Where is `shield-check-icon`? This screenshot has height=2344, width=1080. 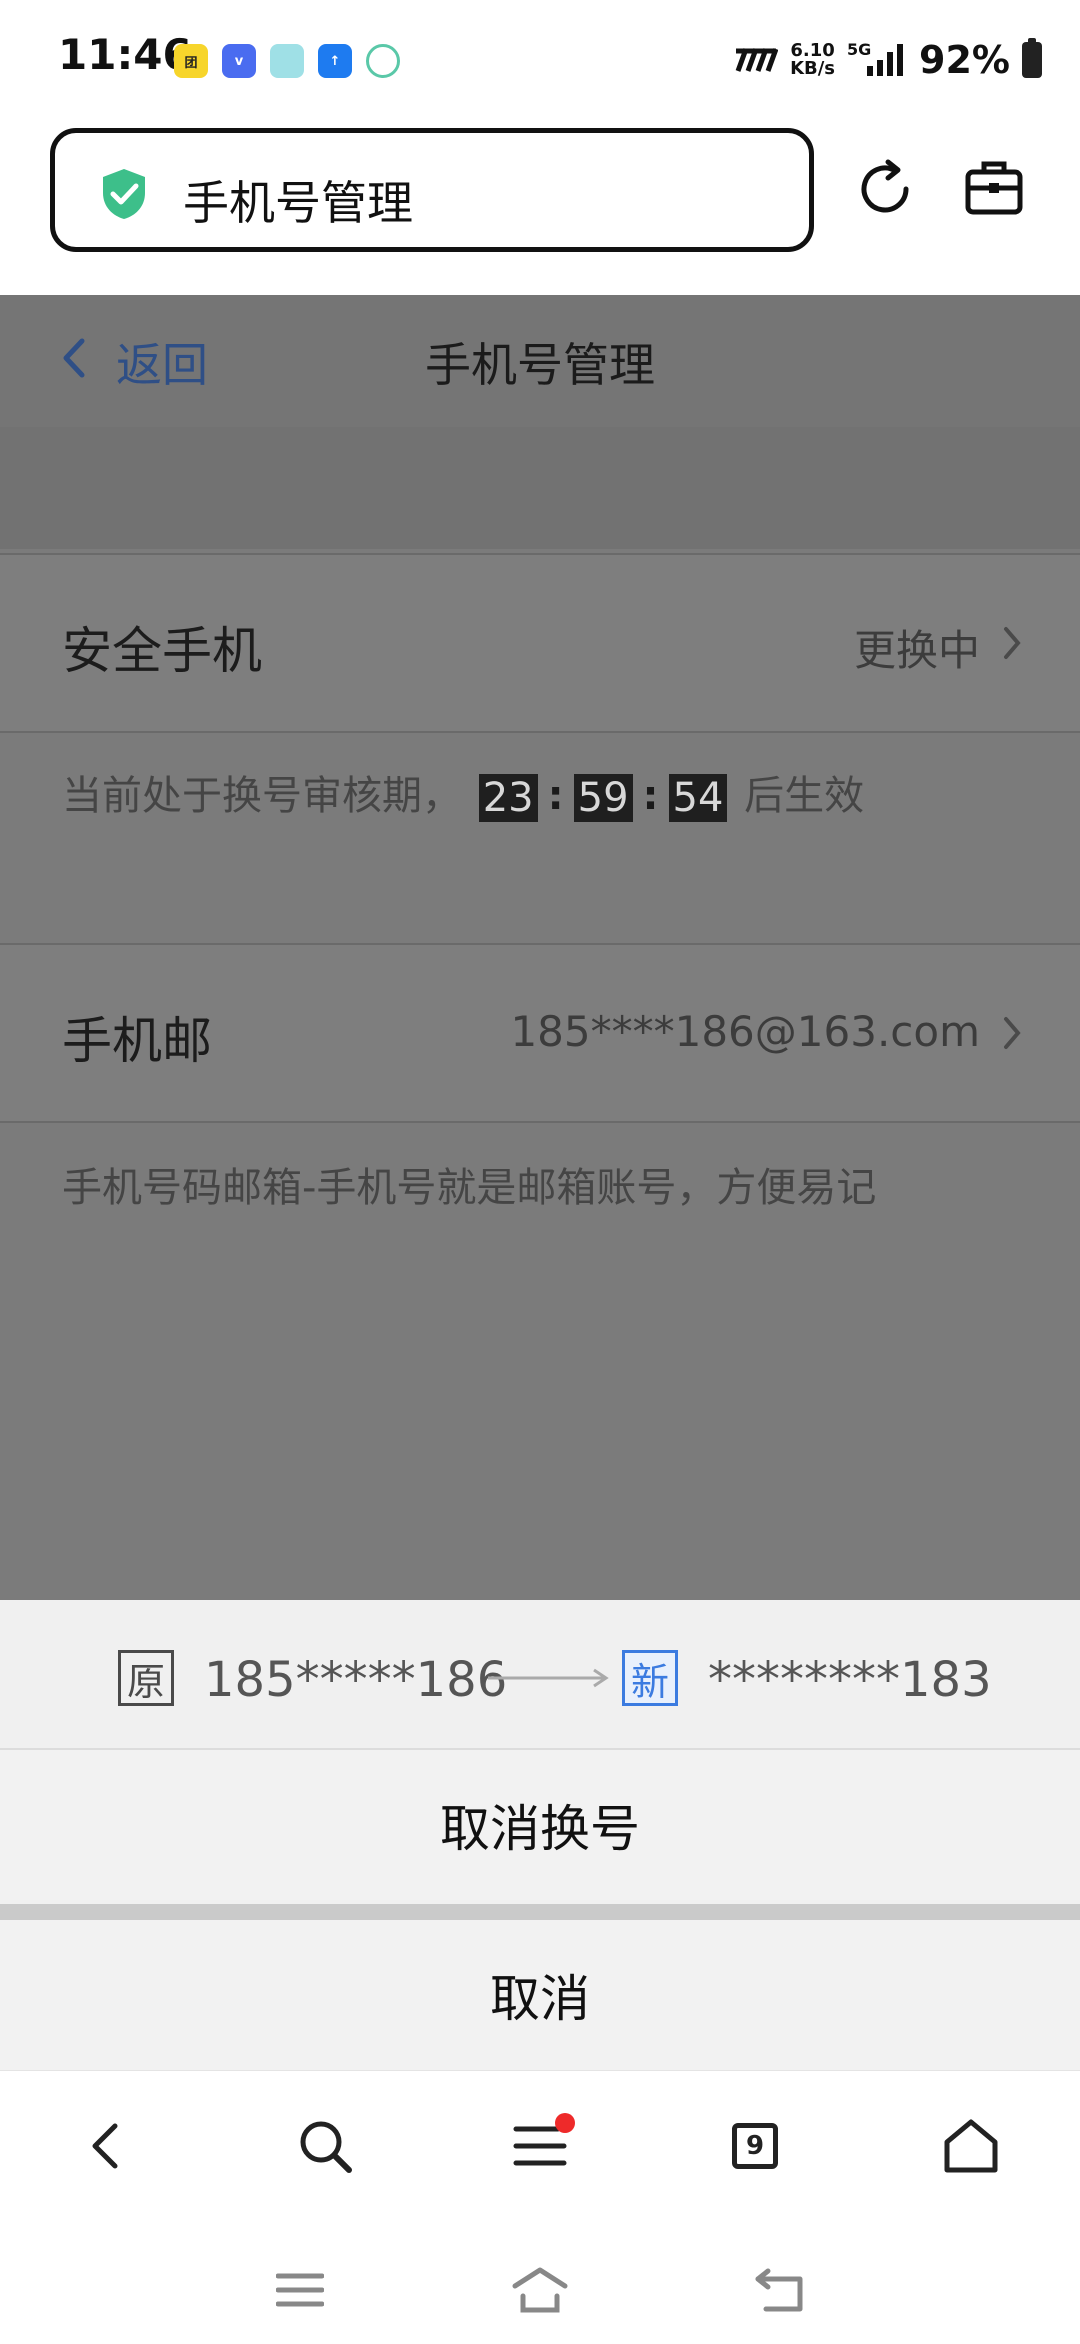 shield-check-icon is located at coordinates (124, 194).